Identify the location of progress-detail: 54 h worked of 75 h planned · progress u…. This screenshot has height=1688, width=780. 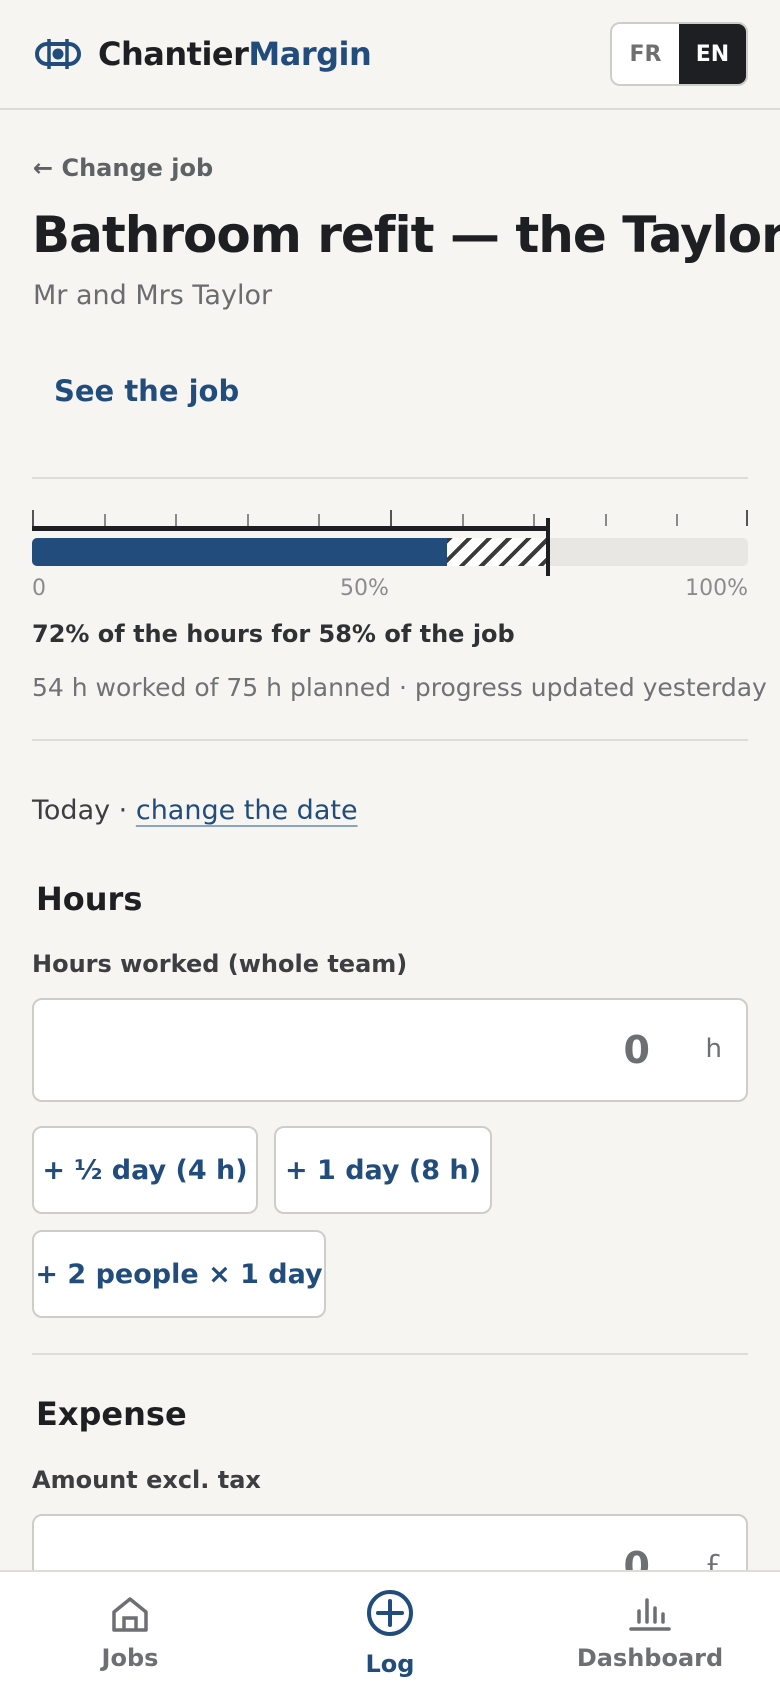
(399, 687).